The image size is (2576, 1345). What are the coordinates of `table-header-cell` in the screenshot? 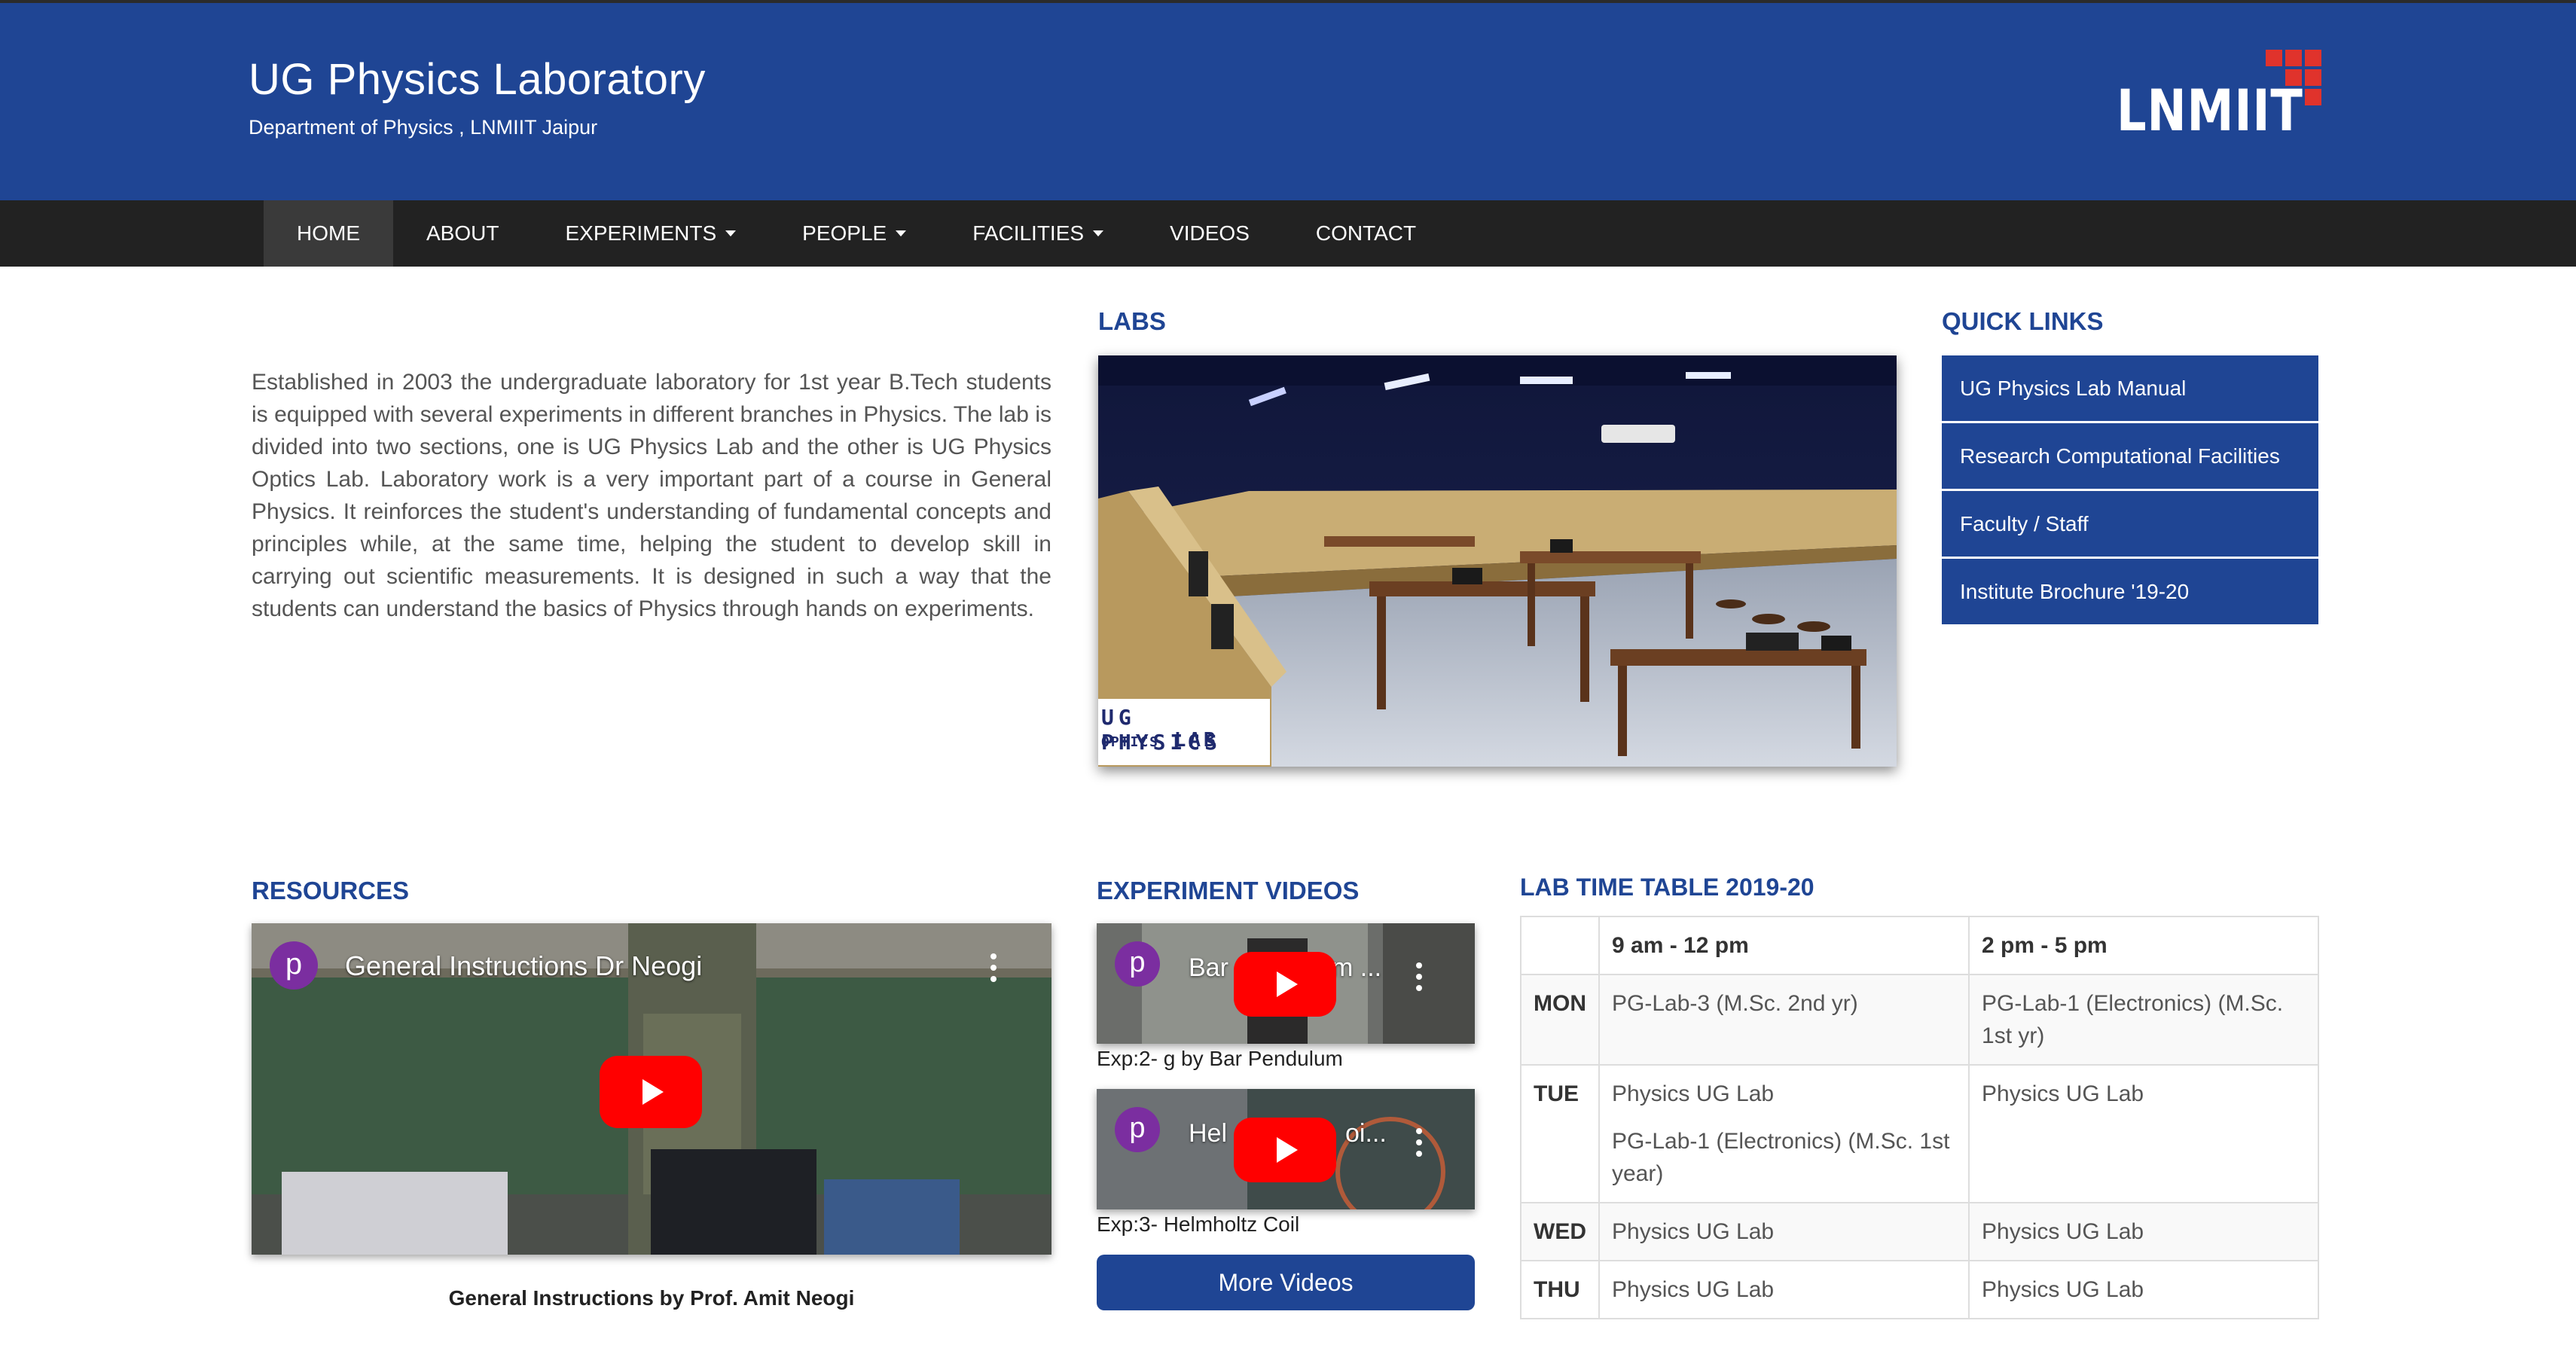 It's located at (1560, 945).